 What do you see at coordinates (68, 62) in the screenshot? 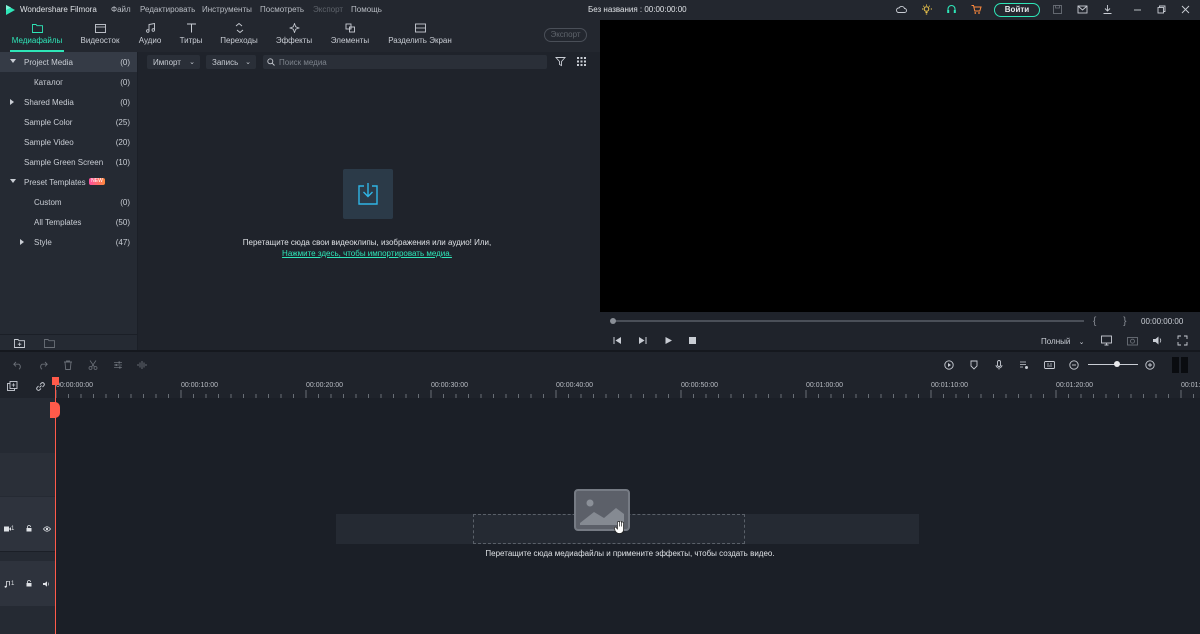
I see `tree-item-project-media: Project Media (0)` at bounding box center [68, 62].